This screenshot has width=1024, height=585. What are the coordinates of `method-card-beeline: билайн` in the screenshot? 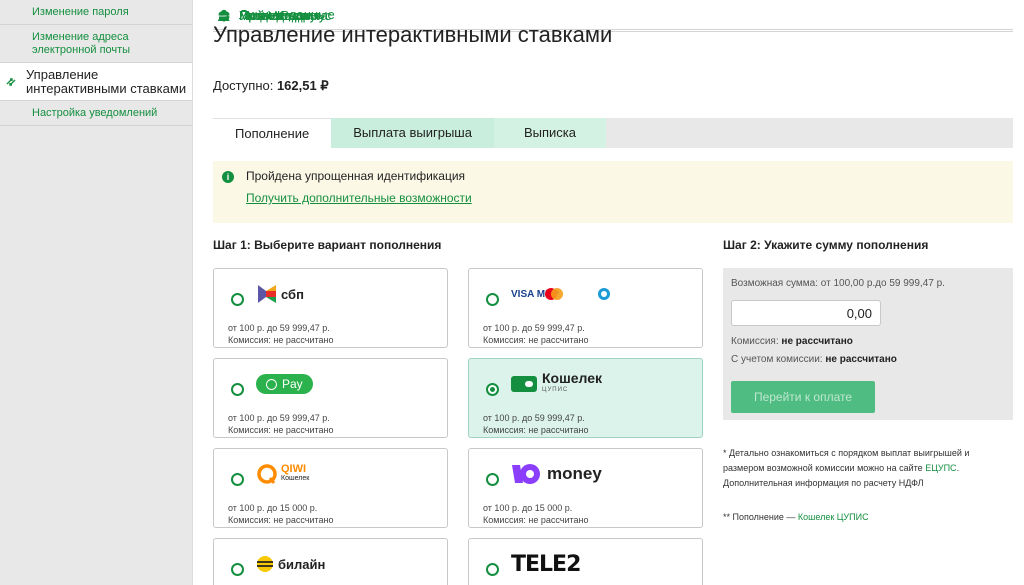 It's located at (330, 561).